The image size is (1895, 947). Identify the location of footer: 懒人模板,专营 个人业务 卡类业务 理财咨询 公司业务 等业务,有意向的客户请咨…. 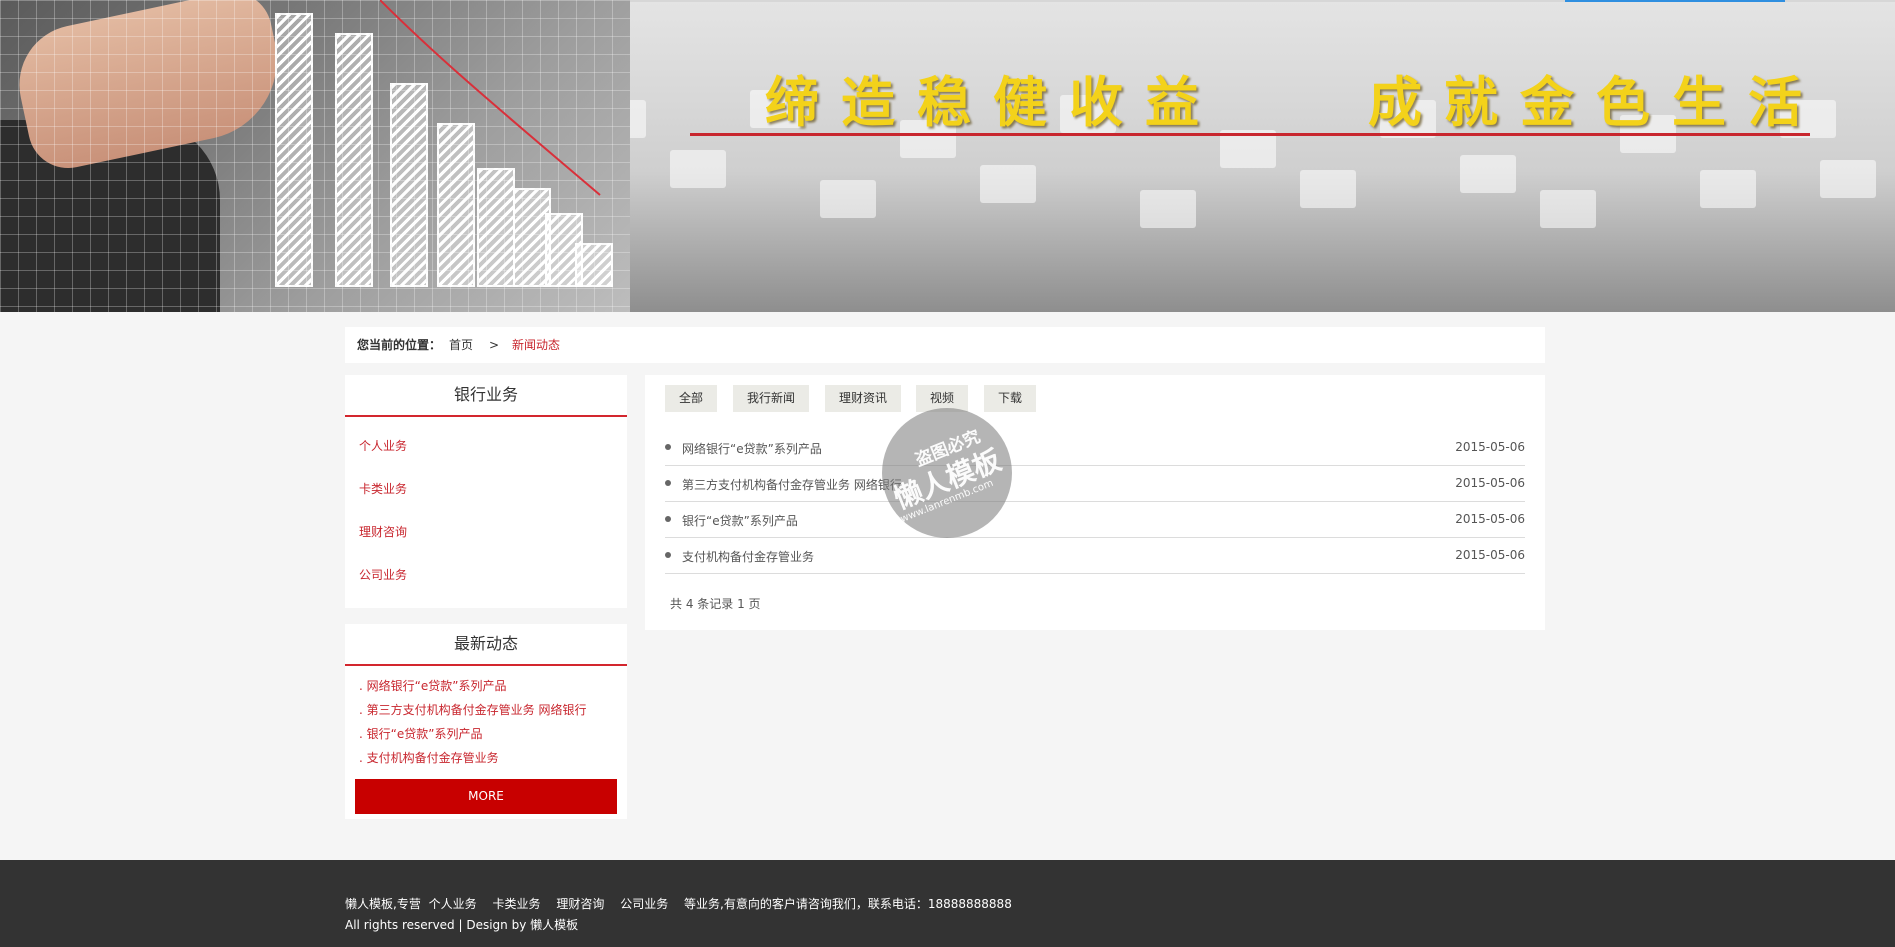
(947, 903).